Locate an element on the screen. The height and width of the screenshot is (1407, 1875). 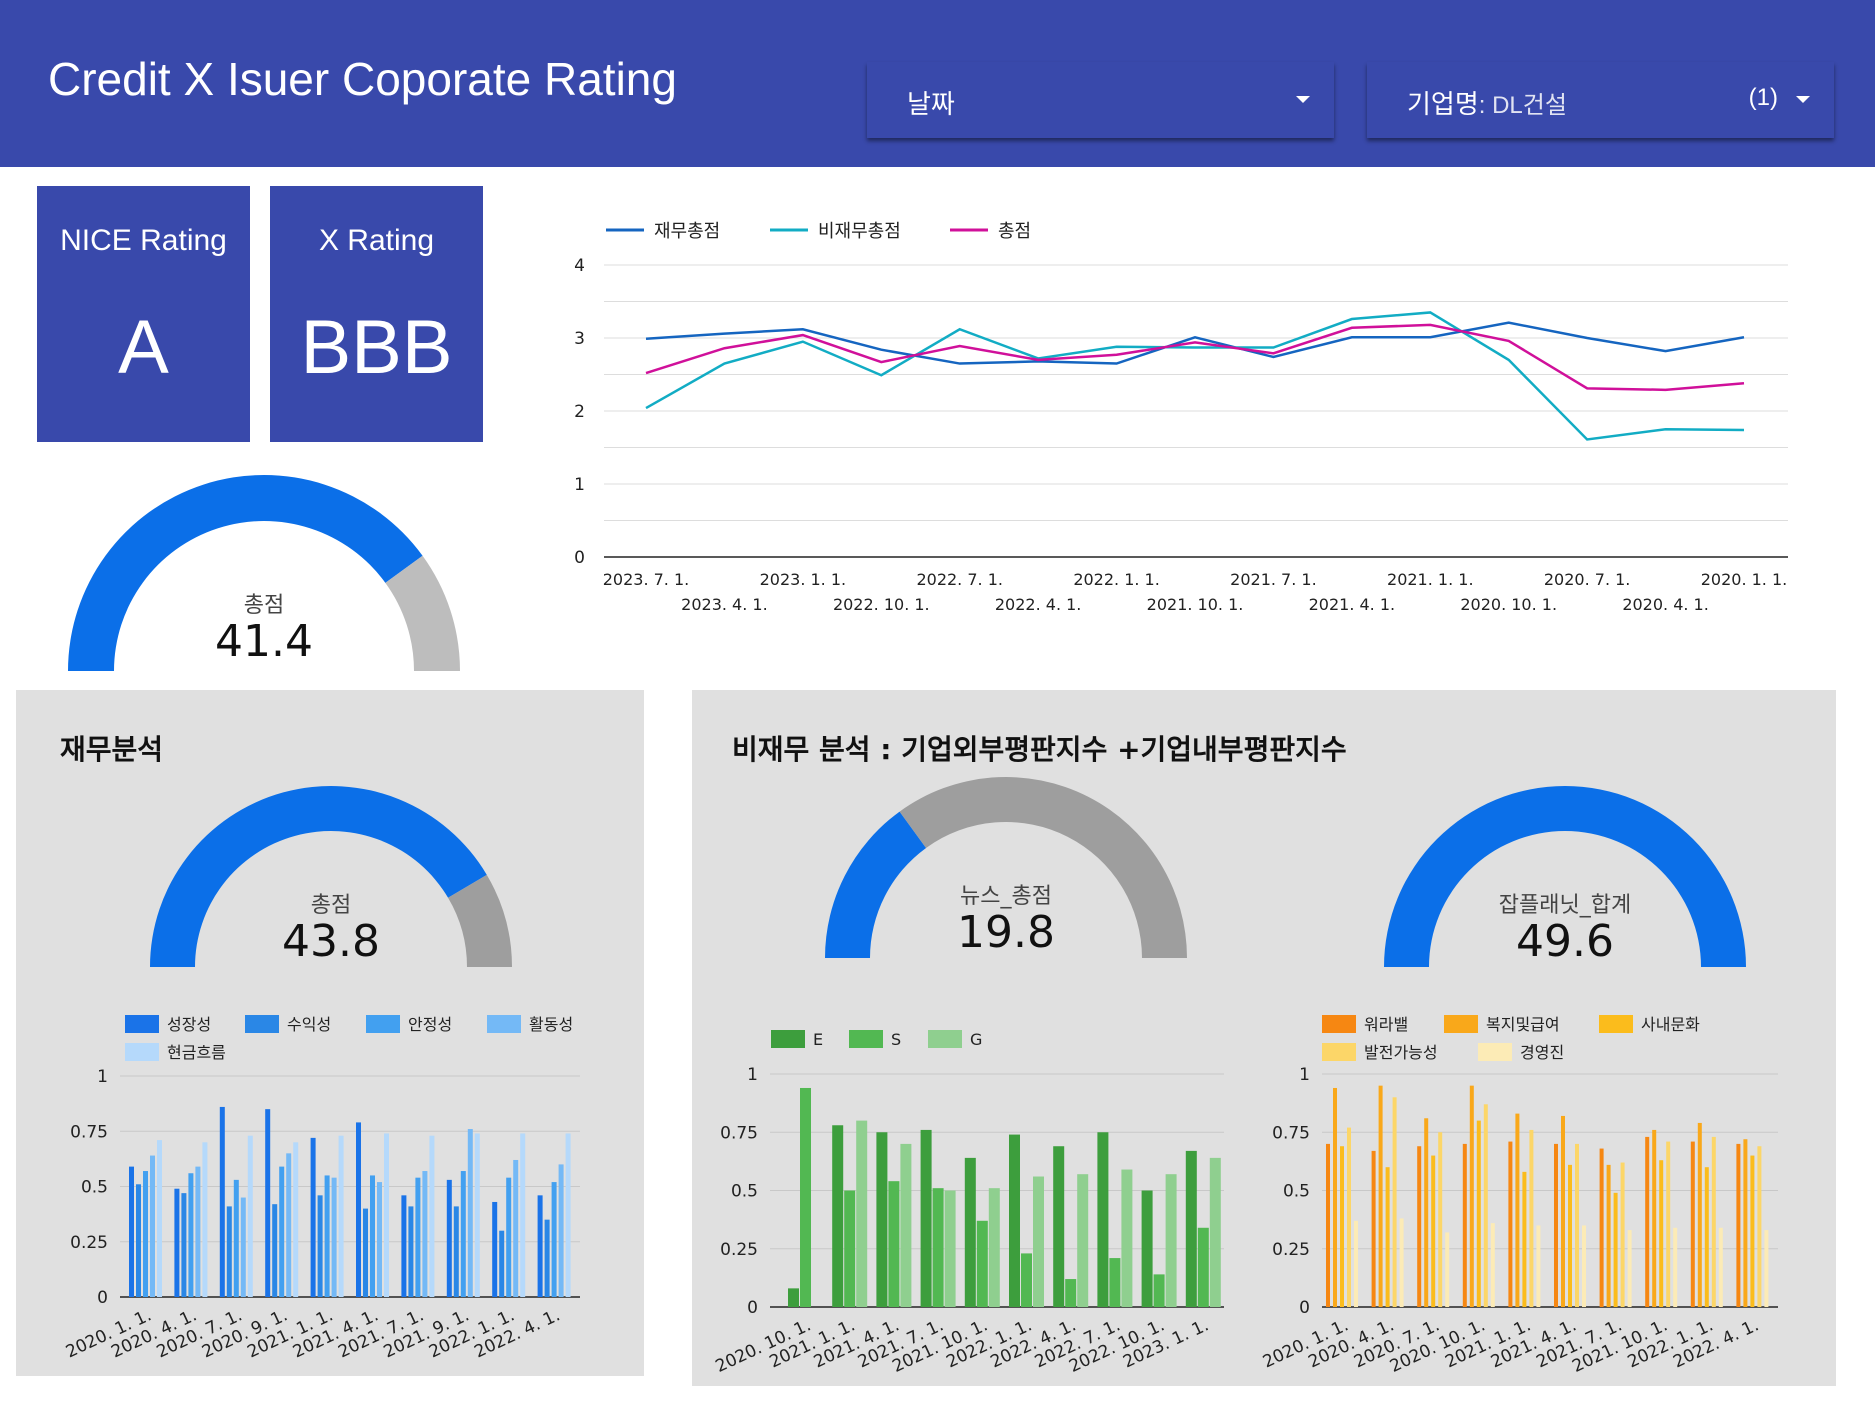
legend-label: 안정성 is located at coordinates (430, 1024).